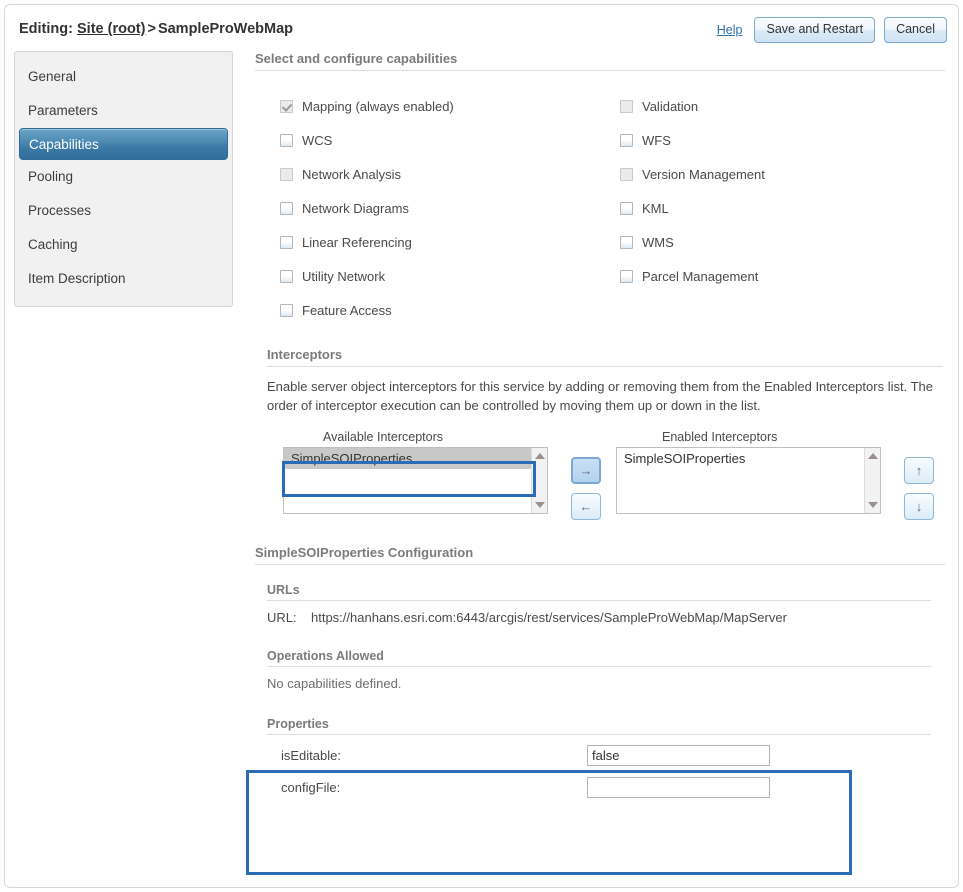 The height and width of the screenshot is (892, 963). I want to click on capabilities-section-title: Select and configure capabilities, so click(600, 61).